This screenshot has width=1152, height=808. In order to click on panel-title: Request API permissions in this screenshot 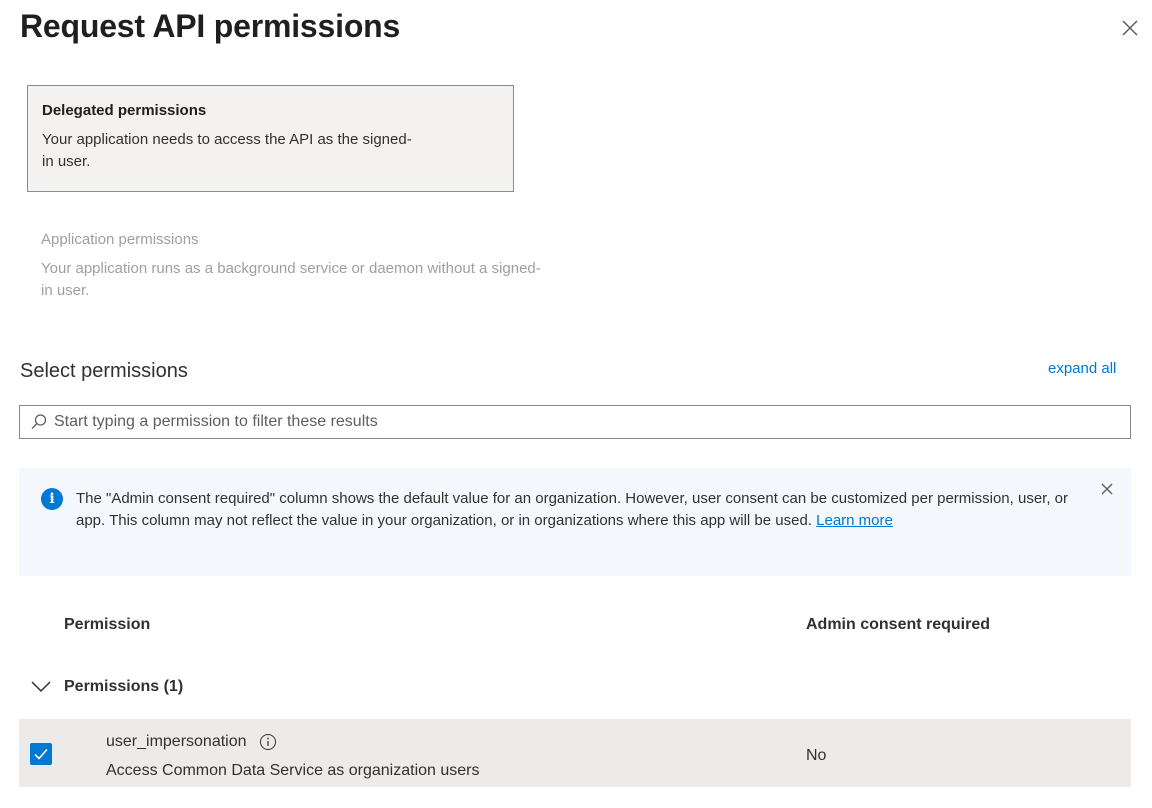, I will do `click(210, 26)`.